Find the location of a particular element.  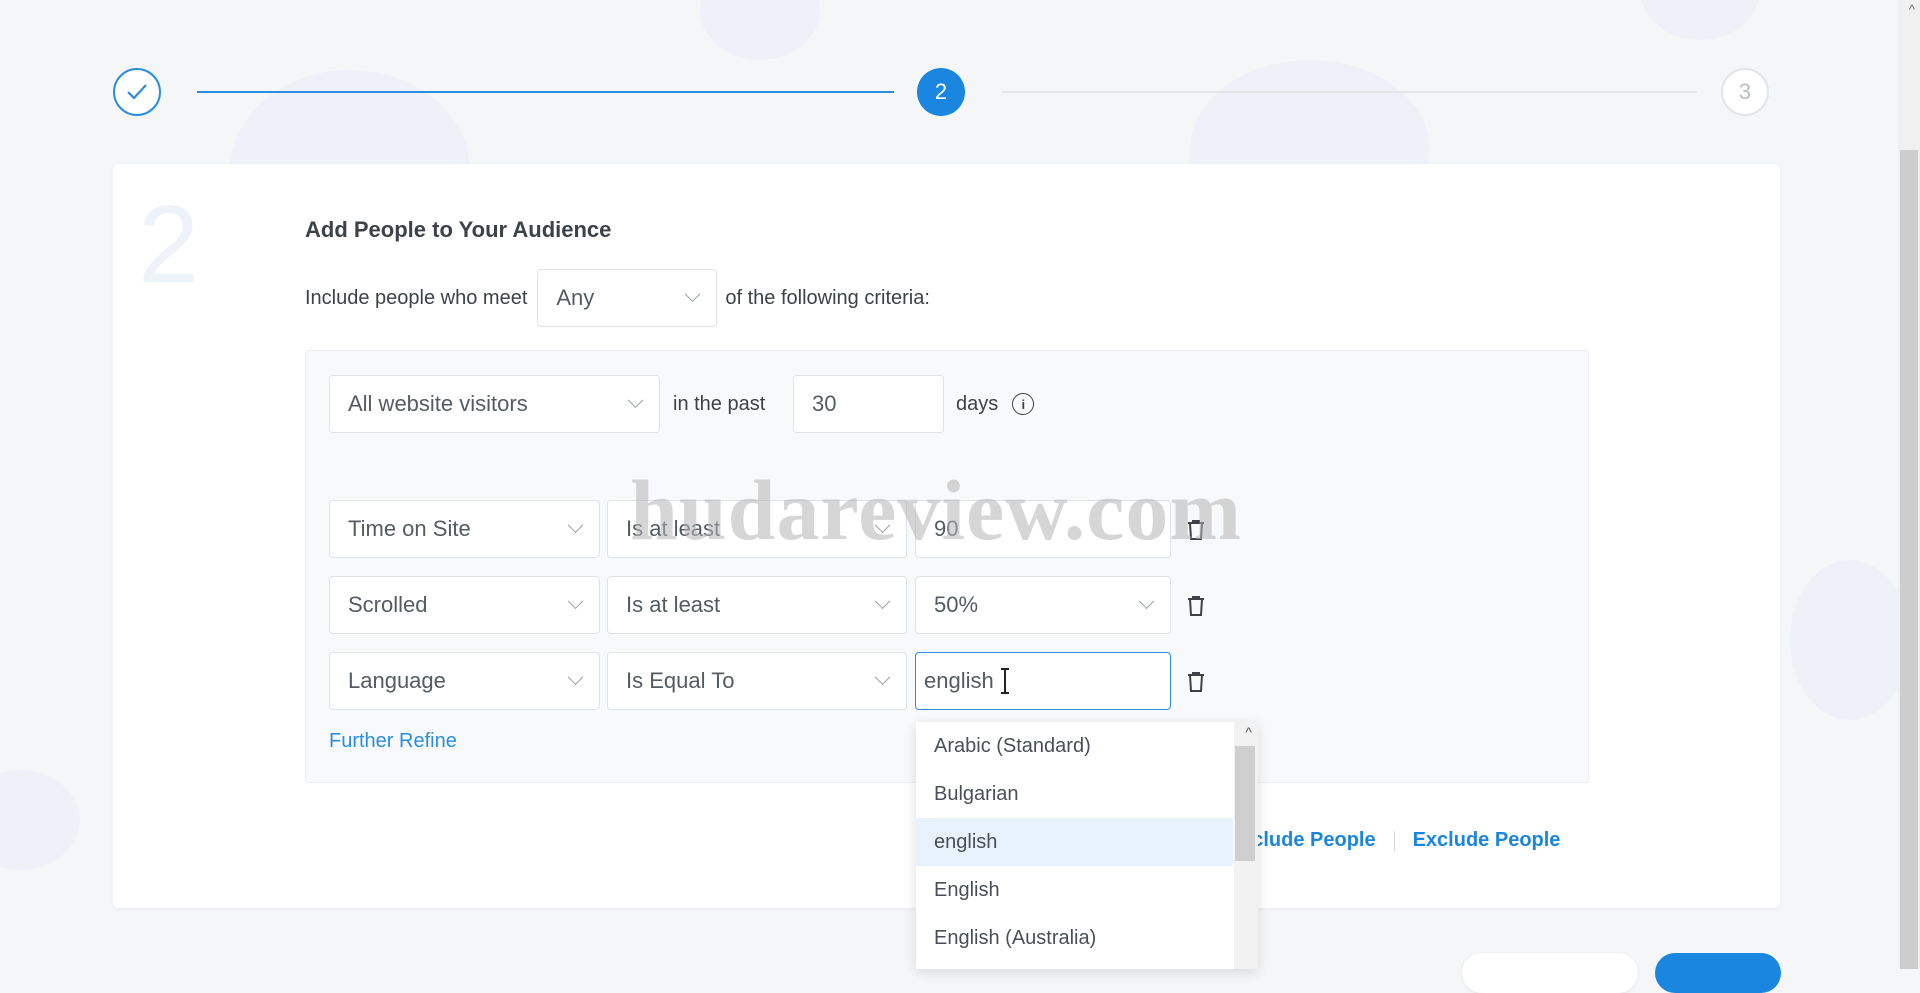

visitor-source-value: All website visitors is located at coordinates (438, 403).